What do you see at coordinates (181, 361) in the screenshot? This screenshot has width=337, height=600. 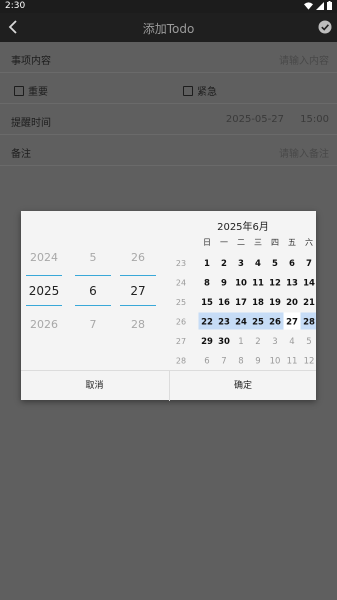 I see `week-number: 28` at bounding box center [181, 361].